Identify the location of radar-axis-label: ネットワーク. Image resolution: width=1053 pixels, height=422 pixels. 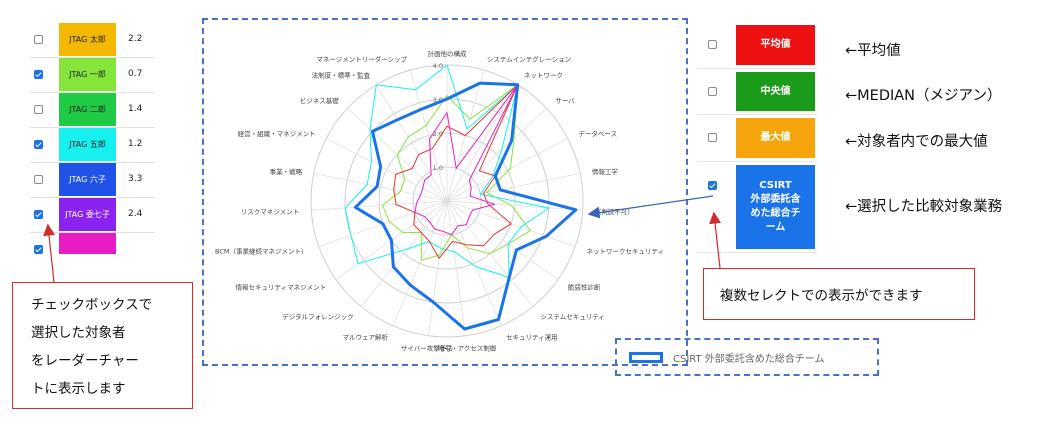
(543, 76).